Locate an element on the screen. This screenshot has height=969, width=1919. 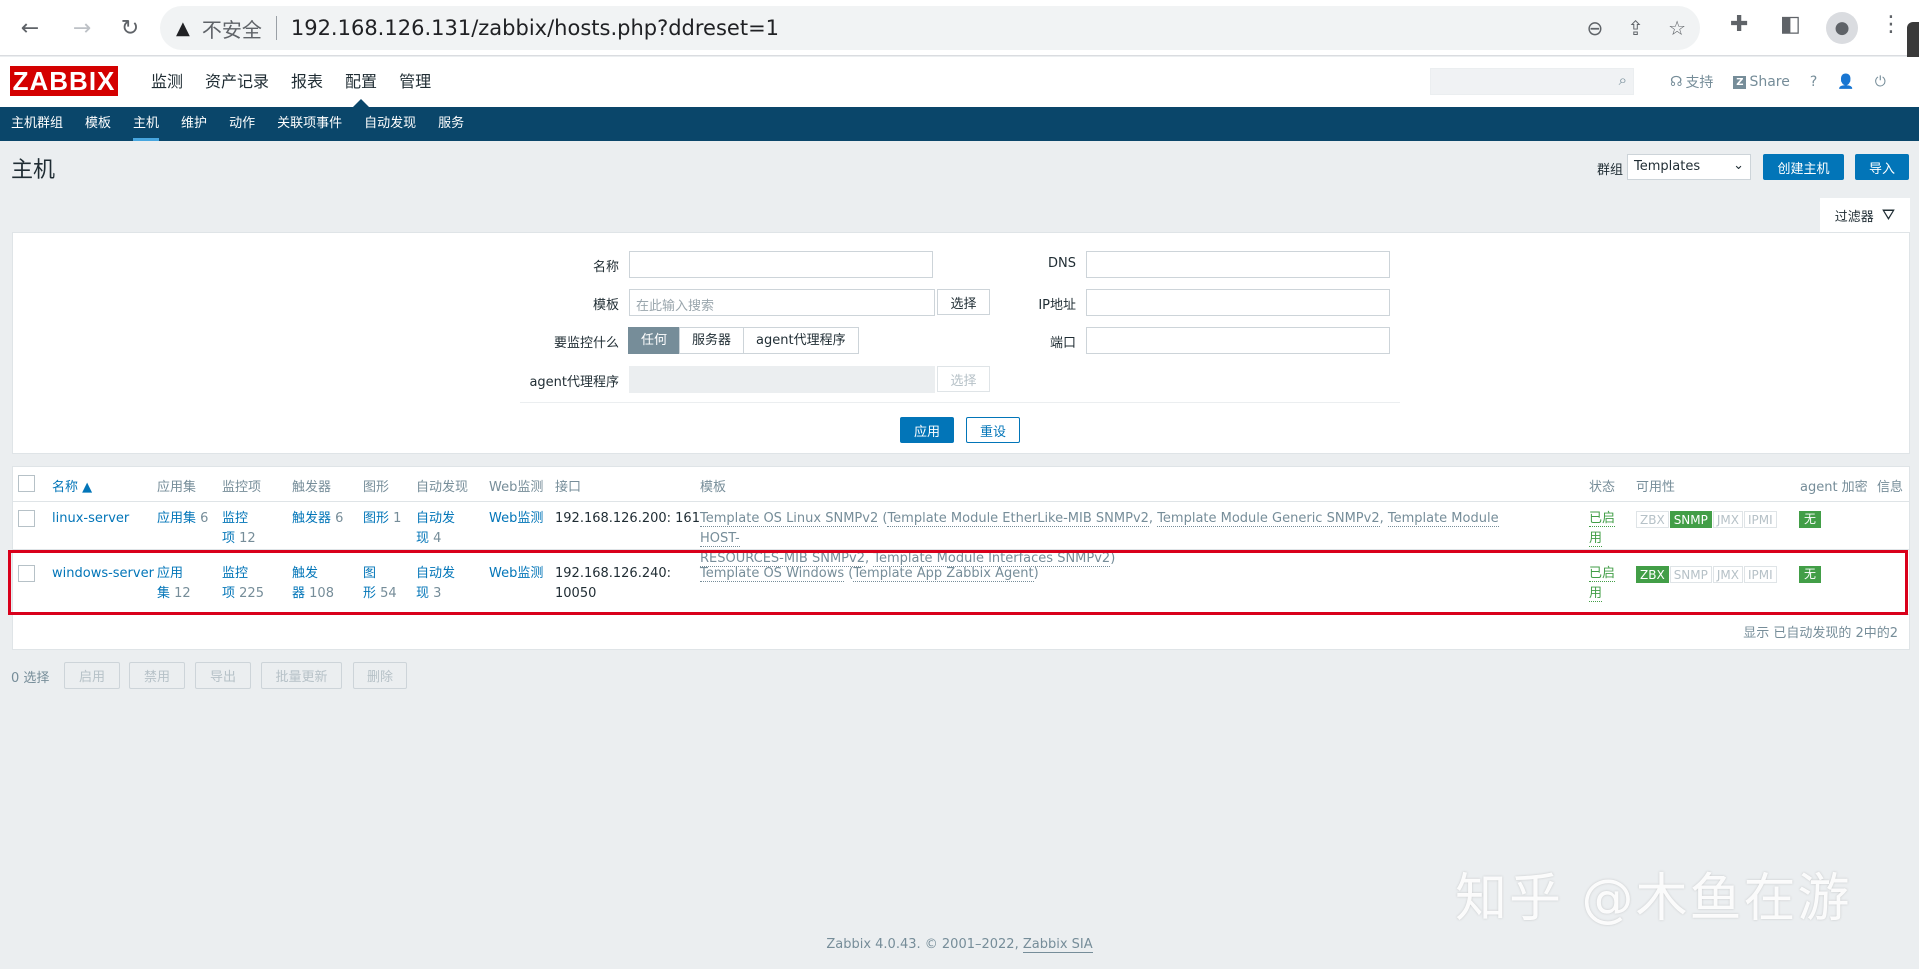
menu-administration: 管理 is located at coordinates (415, 82).